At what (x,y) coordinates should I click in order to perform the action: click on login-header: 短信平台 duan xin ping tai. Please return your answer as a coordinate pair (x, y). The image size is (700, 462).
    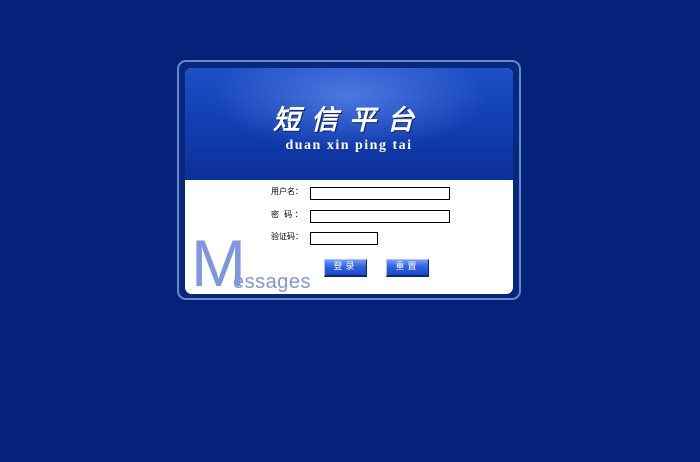
    Looking at the image, I should click on (349, 124).